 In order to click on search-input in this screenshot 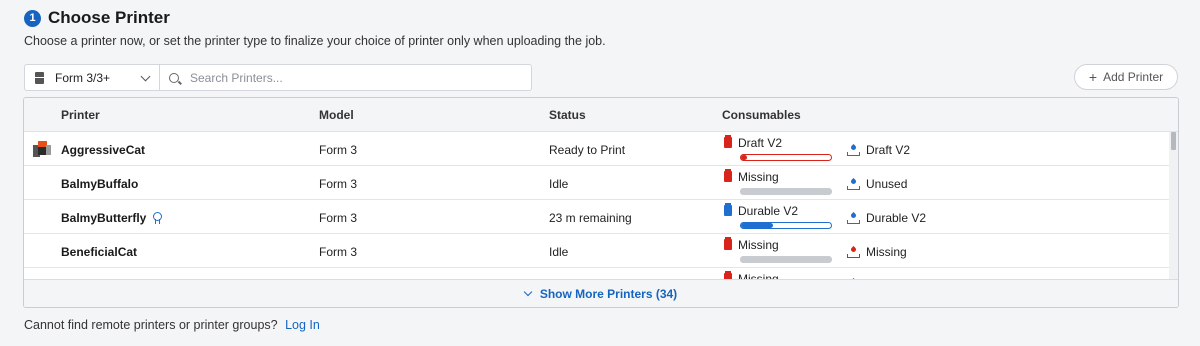, I will do `click(353, 77)`.